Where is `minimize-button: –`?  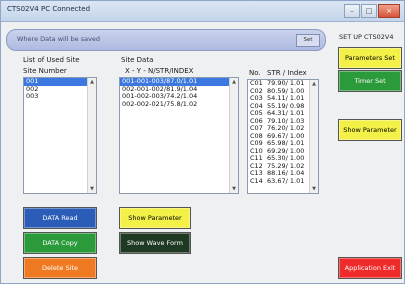
minimize-button: – is located at coordinates (352, 11).